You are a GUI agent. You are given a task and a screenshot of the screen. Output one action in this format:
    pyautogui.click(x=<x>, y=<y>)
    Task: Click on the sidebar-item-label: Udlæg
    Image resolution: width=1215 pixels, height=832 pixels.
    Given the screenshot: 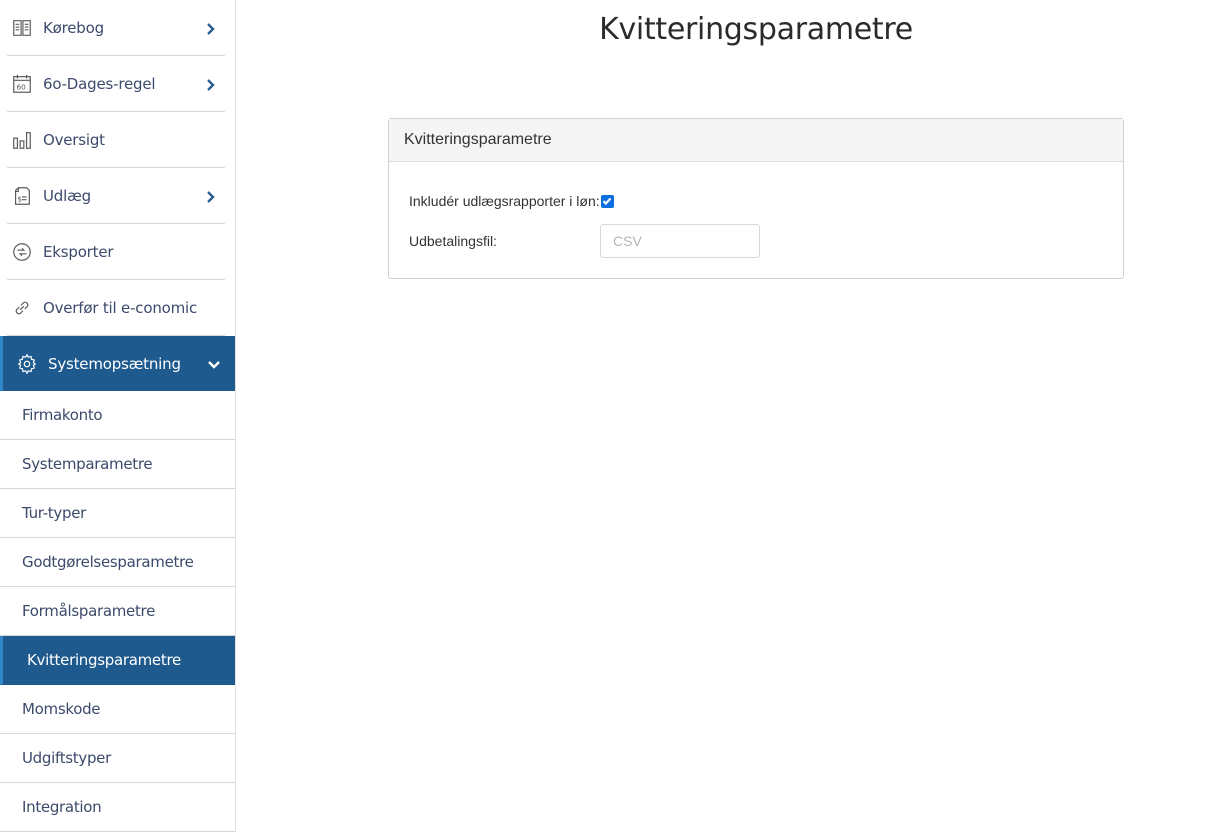 What is the action you would take?
    pyautogui.click(x=67, y=195)
    